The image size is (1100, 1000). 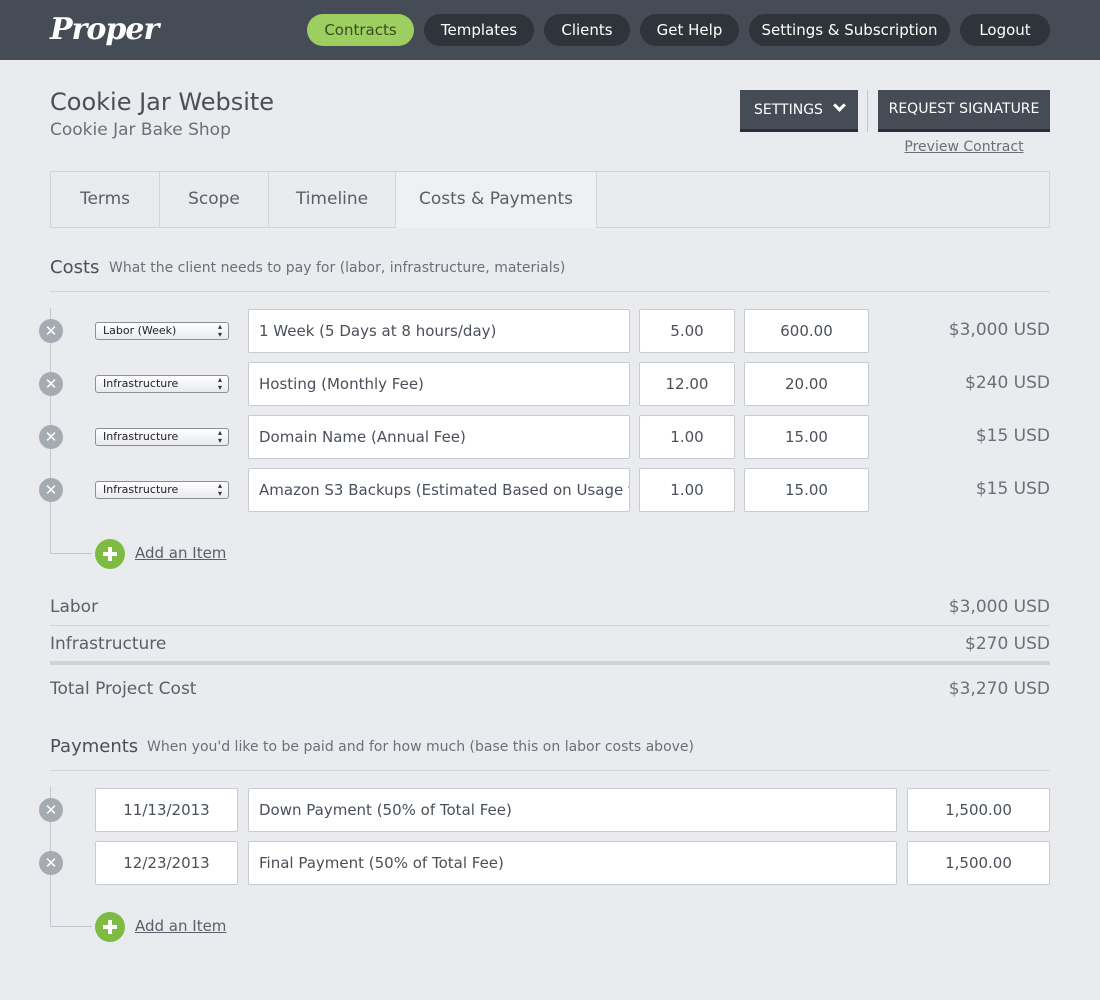 I want to click on nav-clients: Clients, so click(x=587, y=30).